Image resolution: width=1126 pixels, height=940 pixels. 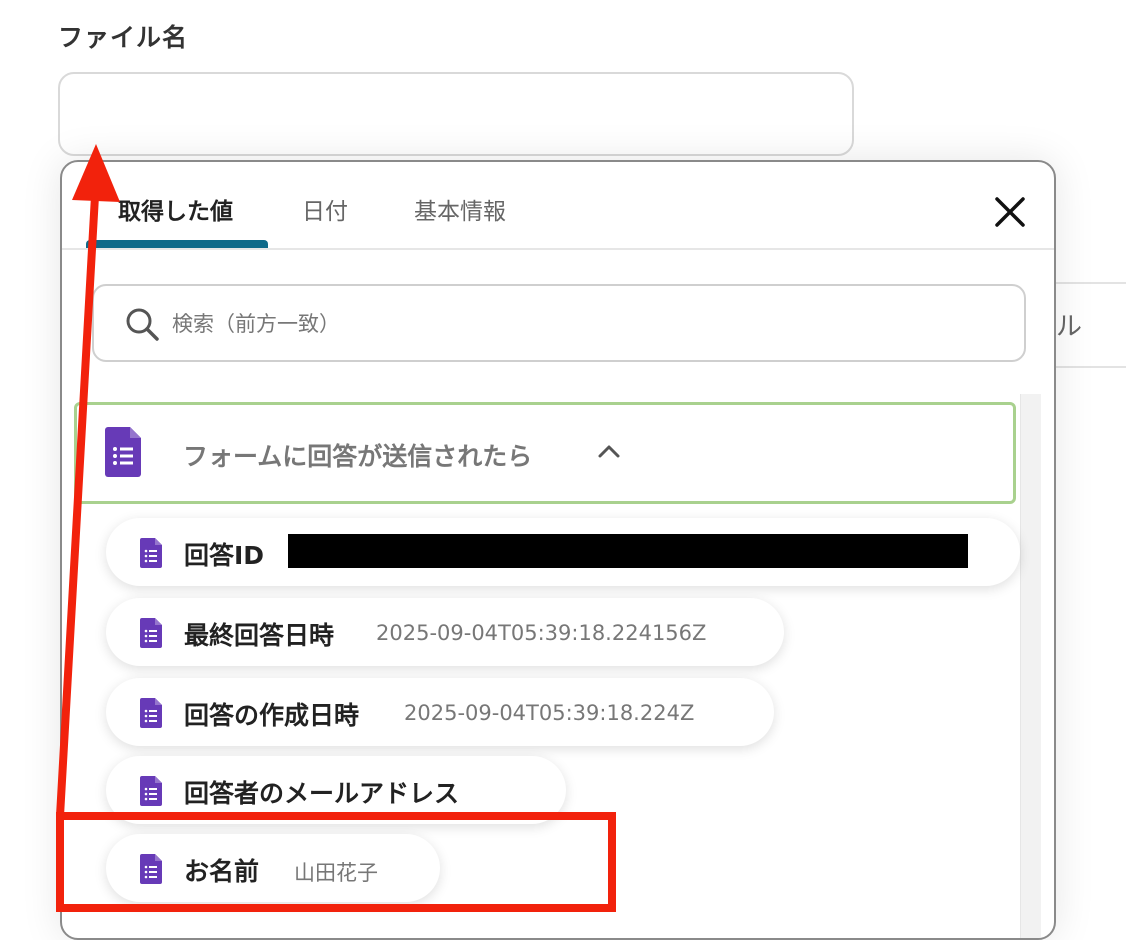 I want to click on chevron-up-icon, so click(x=609, y=451).